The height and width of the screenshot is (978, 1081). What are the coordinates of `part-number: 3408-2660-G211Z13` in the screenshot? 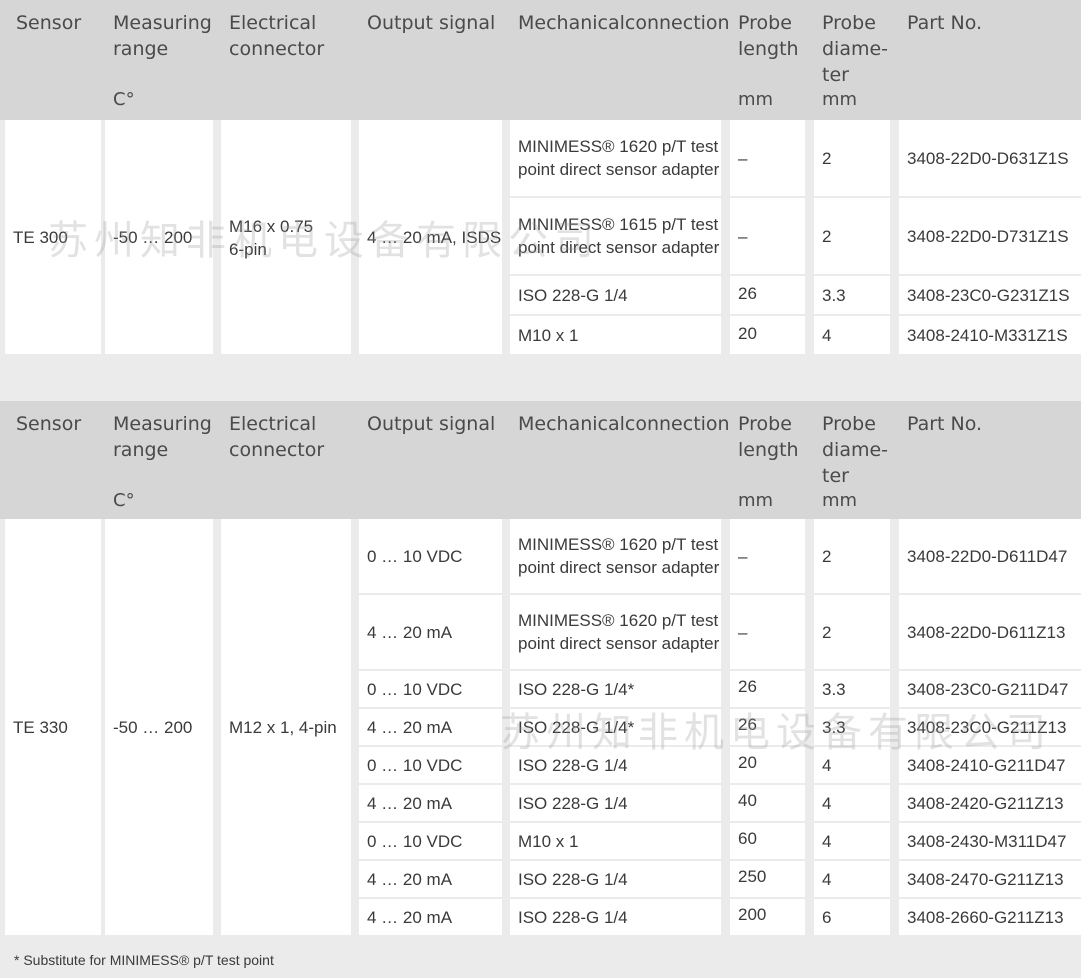 It's located at (985, 917).